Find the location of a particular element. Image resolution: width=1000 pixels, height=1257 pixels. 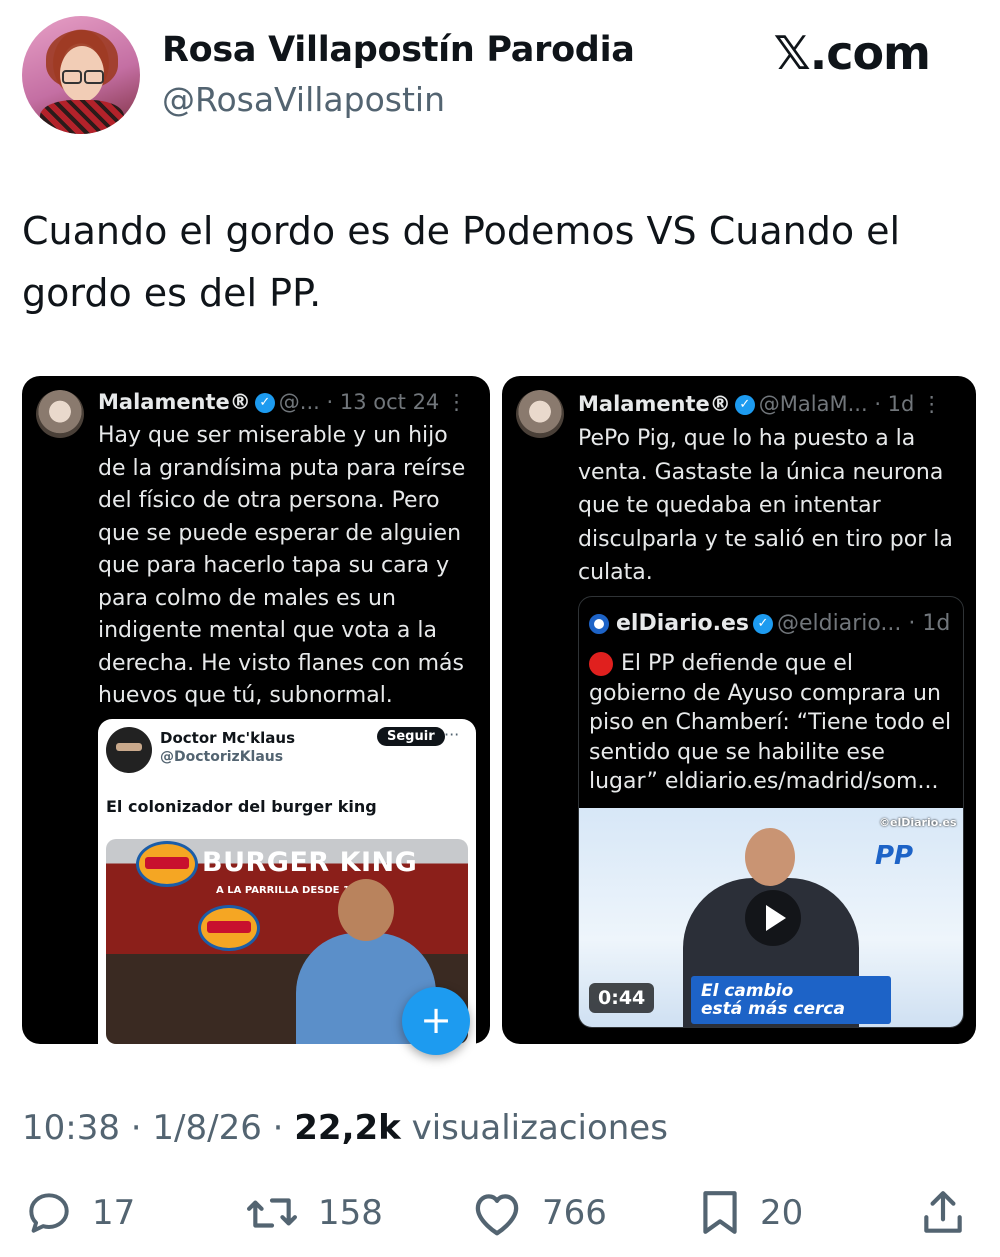

quote-name: elDiario.es is located at coordinates (682, 623).